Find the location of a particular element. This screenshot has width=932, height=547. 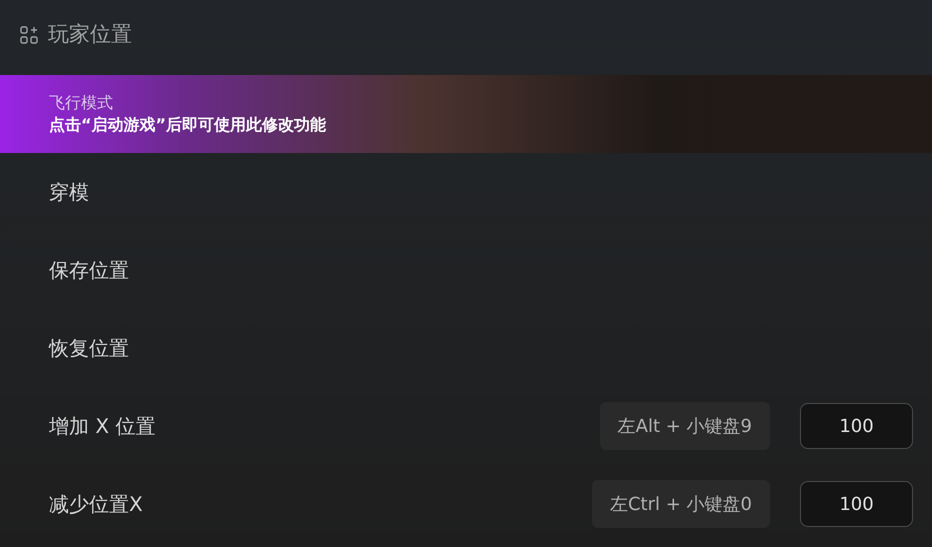

notice-title: 飞行模式 is located at coordinates (81, 103).